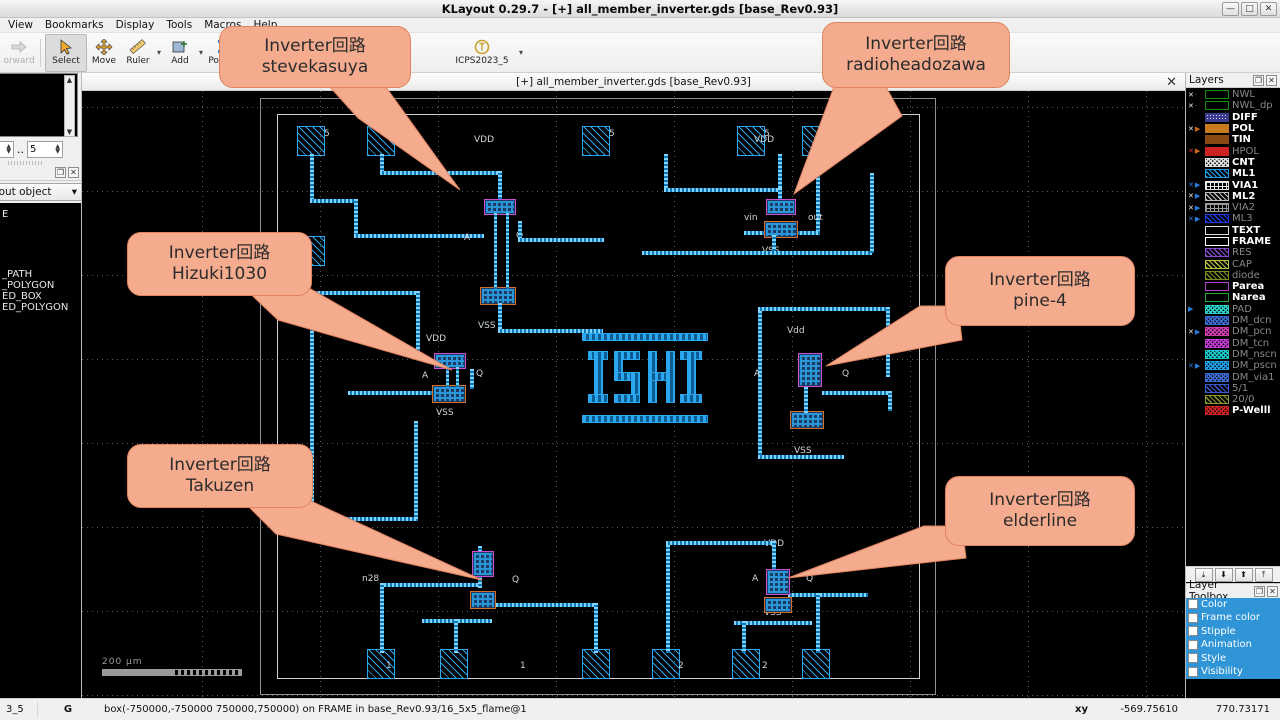 The height and width of the screenshot is (720, 1280). Describe the element at coordinates (1233, 241) in the screenshot. I see `layer-row-frame: FRAME` at that location.